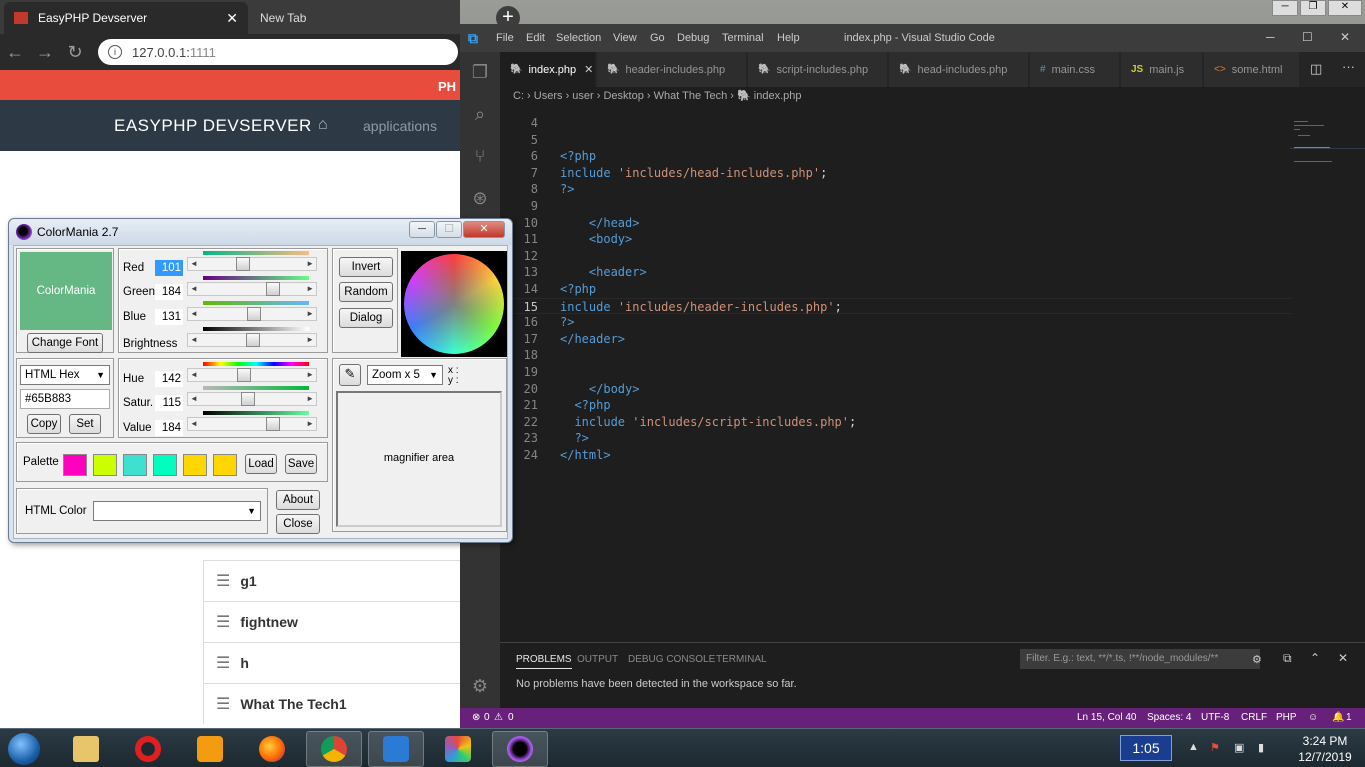 This screenshot has width=1365, height=767. Describe the element at coordinates (44, 424) in the screenshot. I see `copy-button: Copy` at that location.